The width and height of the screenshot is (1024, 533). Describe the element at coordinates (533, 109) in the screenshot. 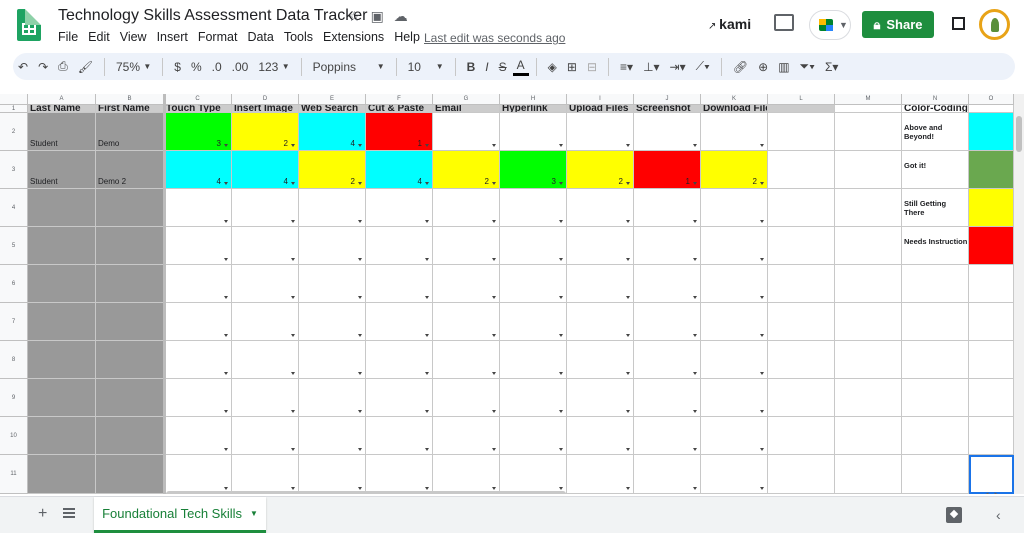

I see `column-title-cell: Hyperlink` at that location.